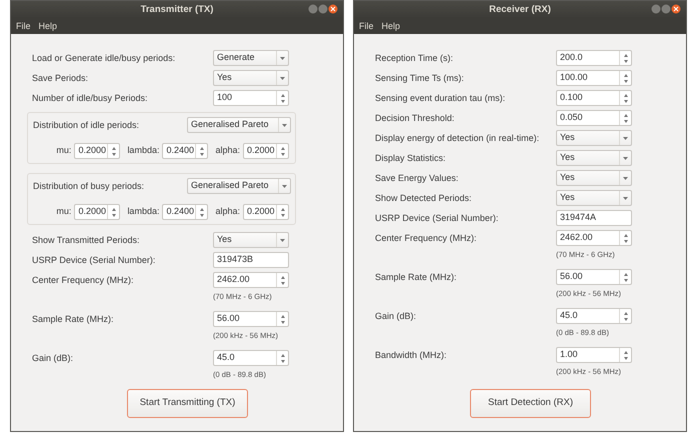 The width and height of the screenshot is (697, 434). Describe the element at coordinates (457, 138) in the screenshot. I see `field-label: Display energy of detection (in real-time):` at that location.